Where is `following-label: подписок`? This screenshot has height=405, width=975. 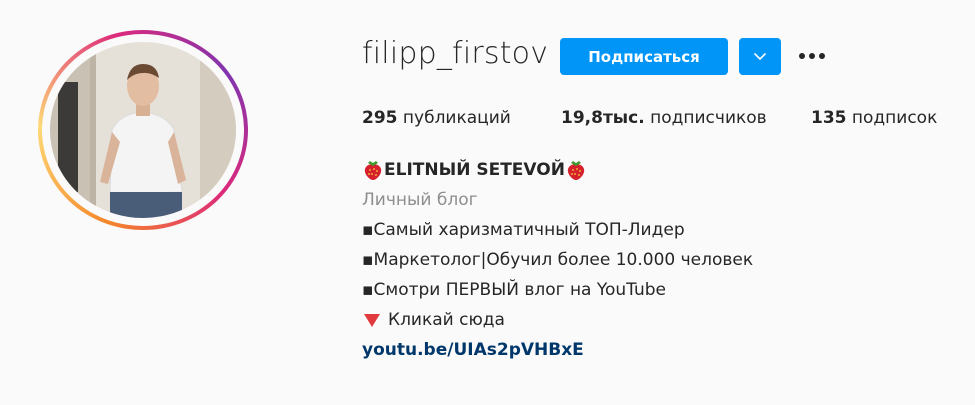
following-label: подписок is located at coordinates (894, 118).